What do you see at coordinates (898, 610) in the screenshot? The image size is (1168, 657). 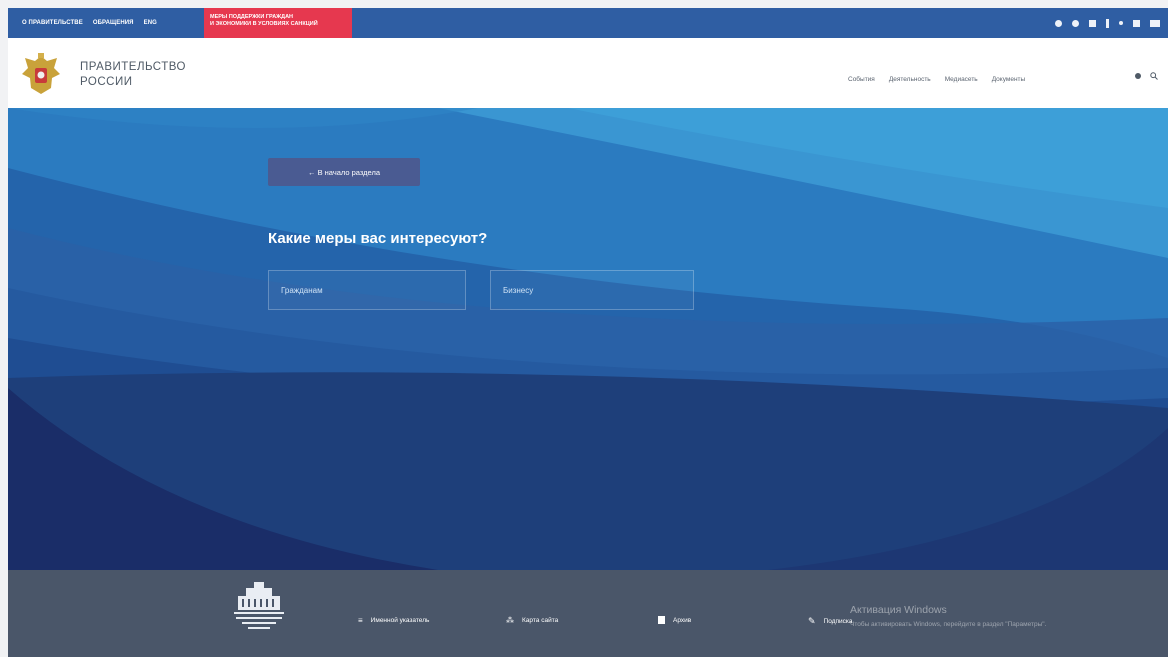 I see `activation-title: Активация Windows` at bounding box center [898, 610].